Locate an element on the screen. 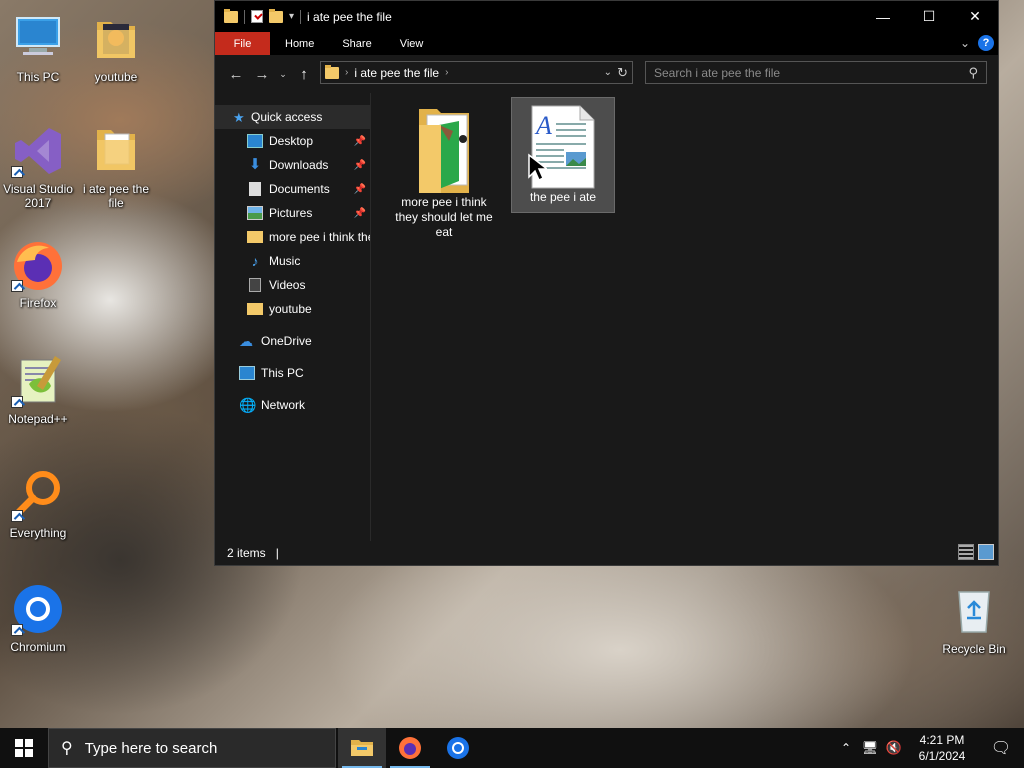 Image resolution: width=1024 pixels, height=768 pixels. address-path: i ate pee the file is located at coordinates (397, 72).